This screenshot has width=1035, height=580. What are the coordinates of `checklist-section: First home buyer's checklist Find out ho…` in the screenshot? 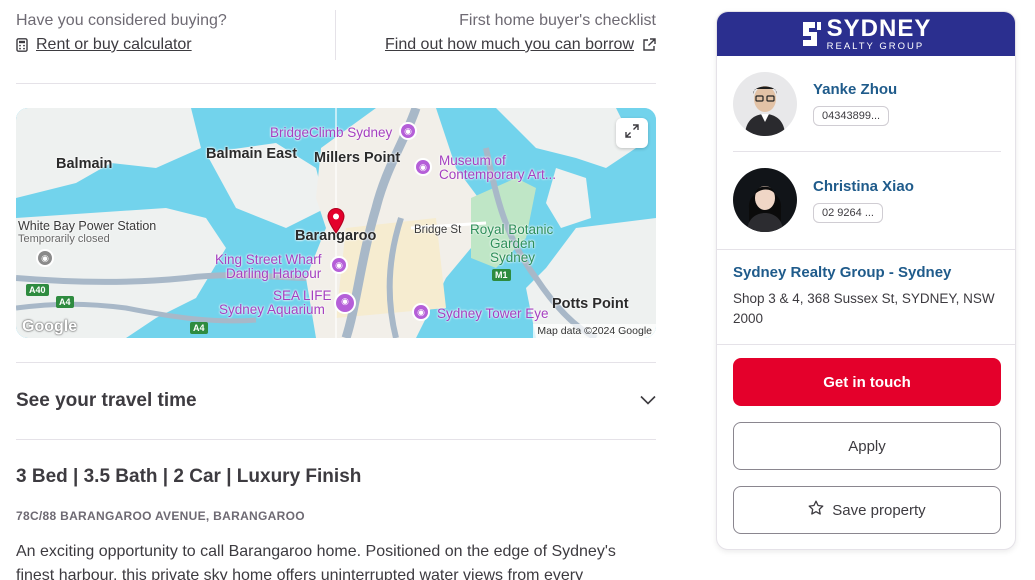 It's located at (496, 35).